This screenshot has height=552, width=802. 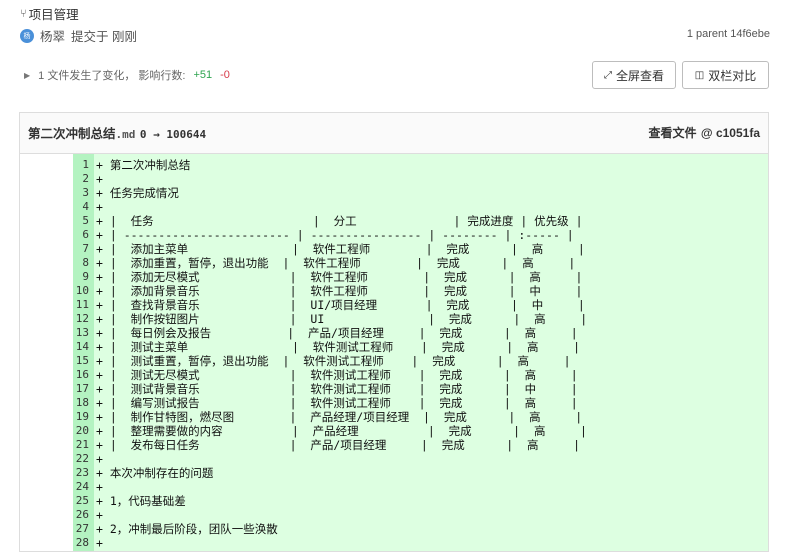 What do you see at coordinates (68, 347) in the screenshot?
I see `line-number: 14` at bounding box center [68, 347].